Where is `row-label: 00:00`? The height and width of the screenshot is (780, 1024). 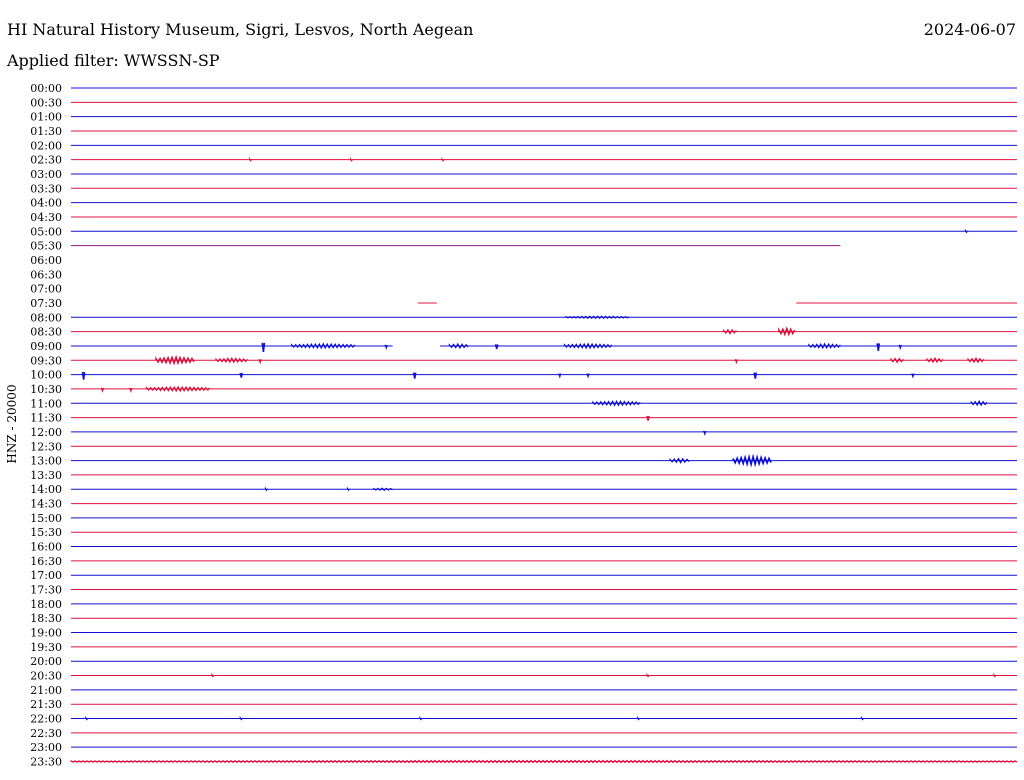 row-label: 00:00 is located at coordinates (46, 88).